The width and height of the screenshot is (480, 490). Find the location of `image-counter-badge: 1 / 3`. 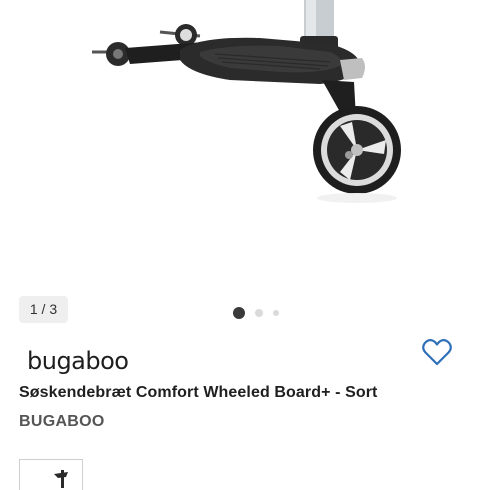

image-counter-badge: 1 / 3 is located at coordinates (43, 309).